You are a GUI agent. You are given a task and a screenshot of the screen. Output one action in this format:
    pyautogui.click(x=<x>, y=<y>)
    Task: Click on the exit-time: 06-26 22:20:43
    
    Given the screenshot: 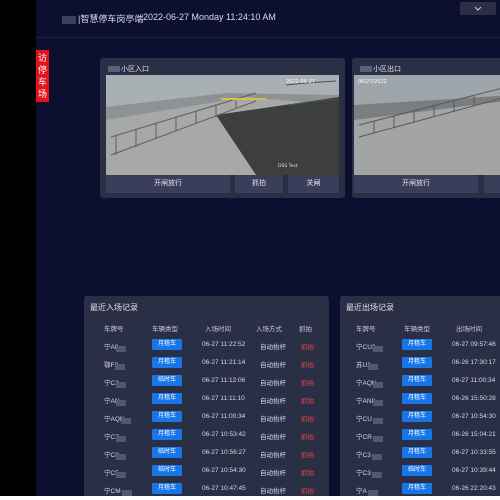 What is the action you would take?
    pyautogui.click(x=474, y=488)
    